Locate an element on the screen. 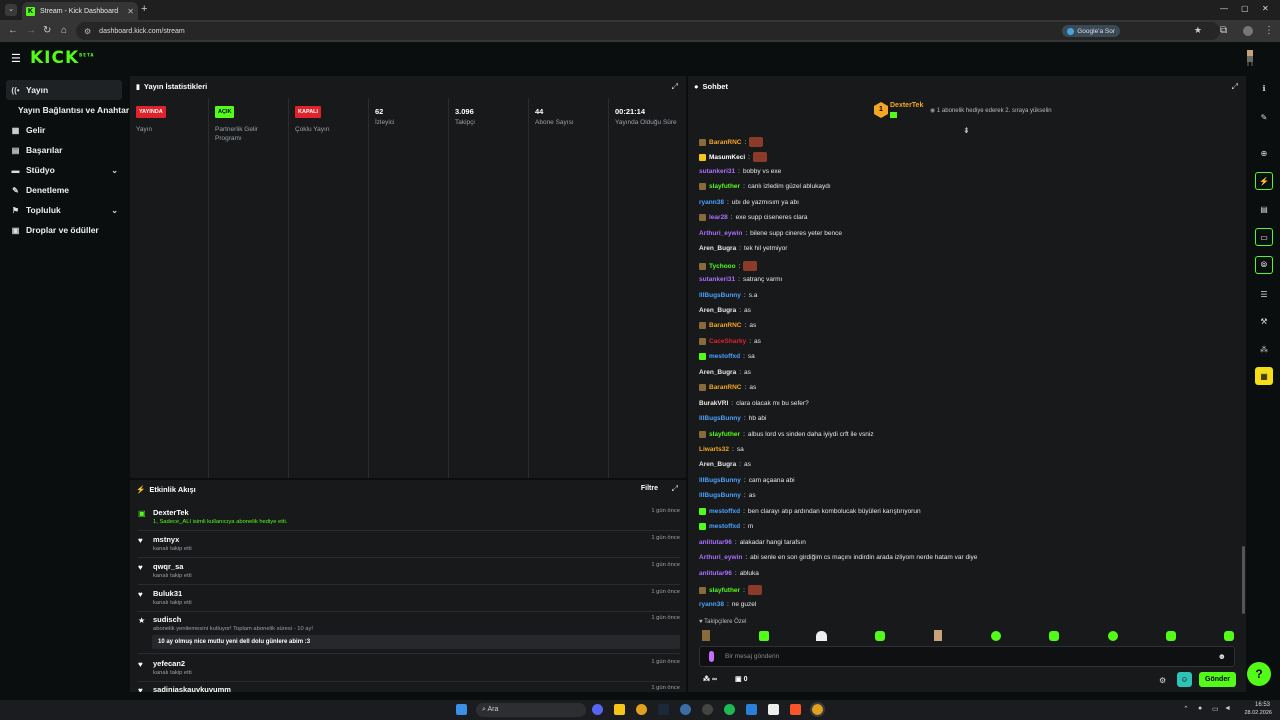 This screenshot has width=1280, height=720. site-info-icon: ⚙ is located at coordinates (87, 31).